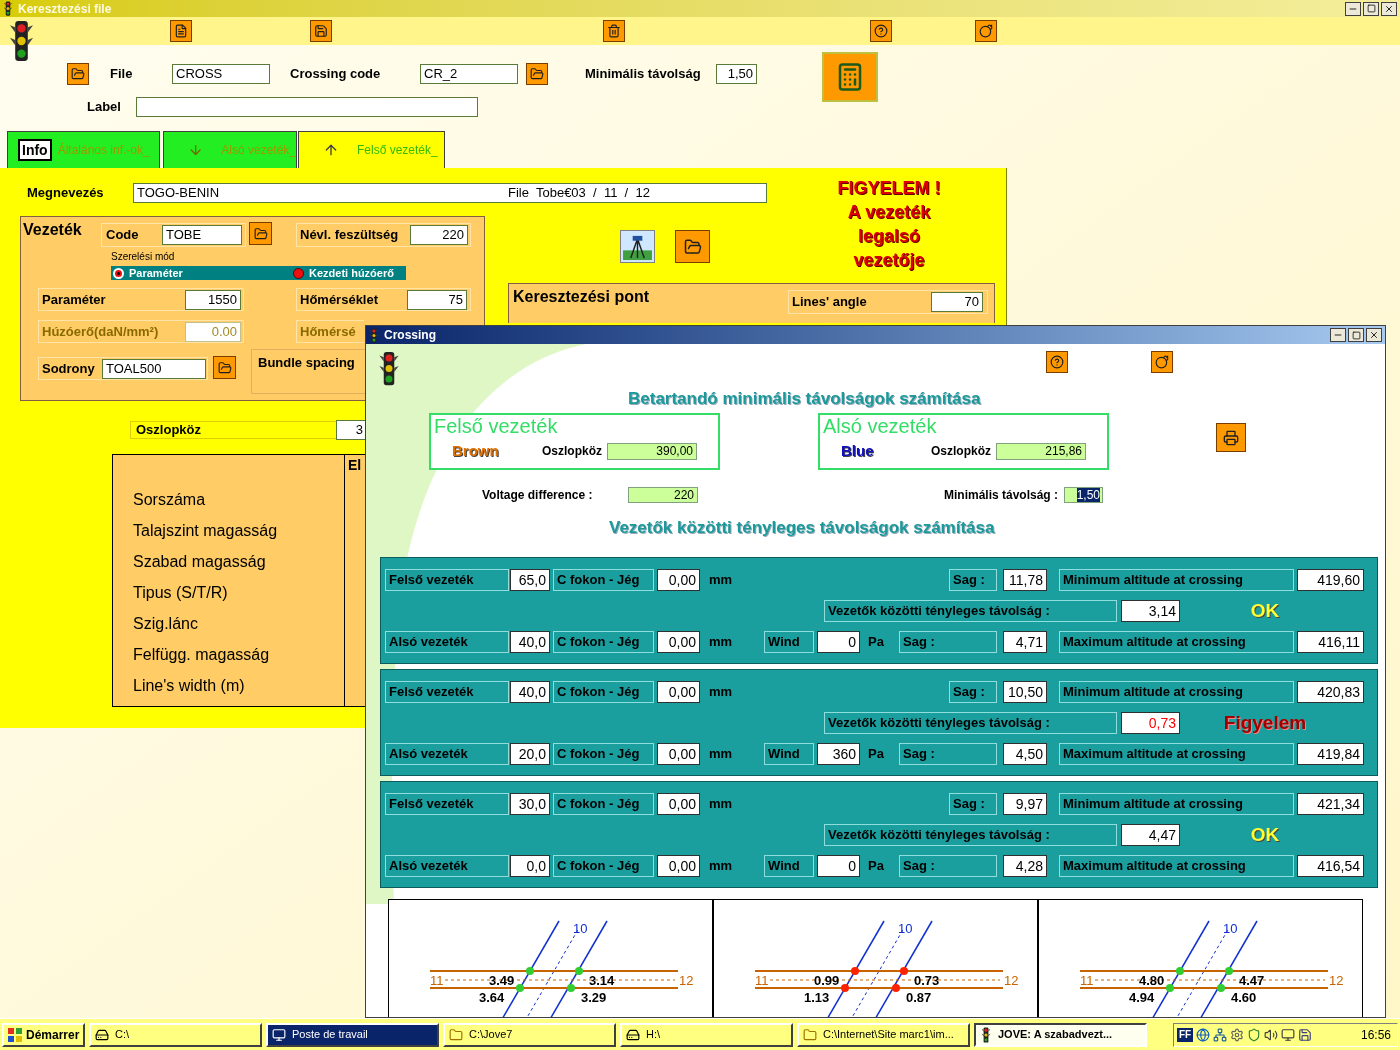  I want to click on task-button: H:\, so click(706, 1034).